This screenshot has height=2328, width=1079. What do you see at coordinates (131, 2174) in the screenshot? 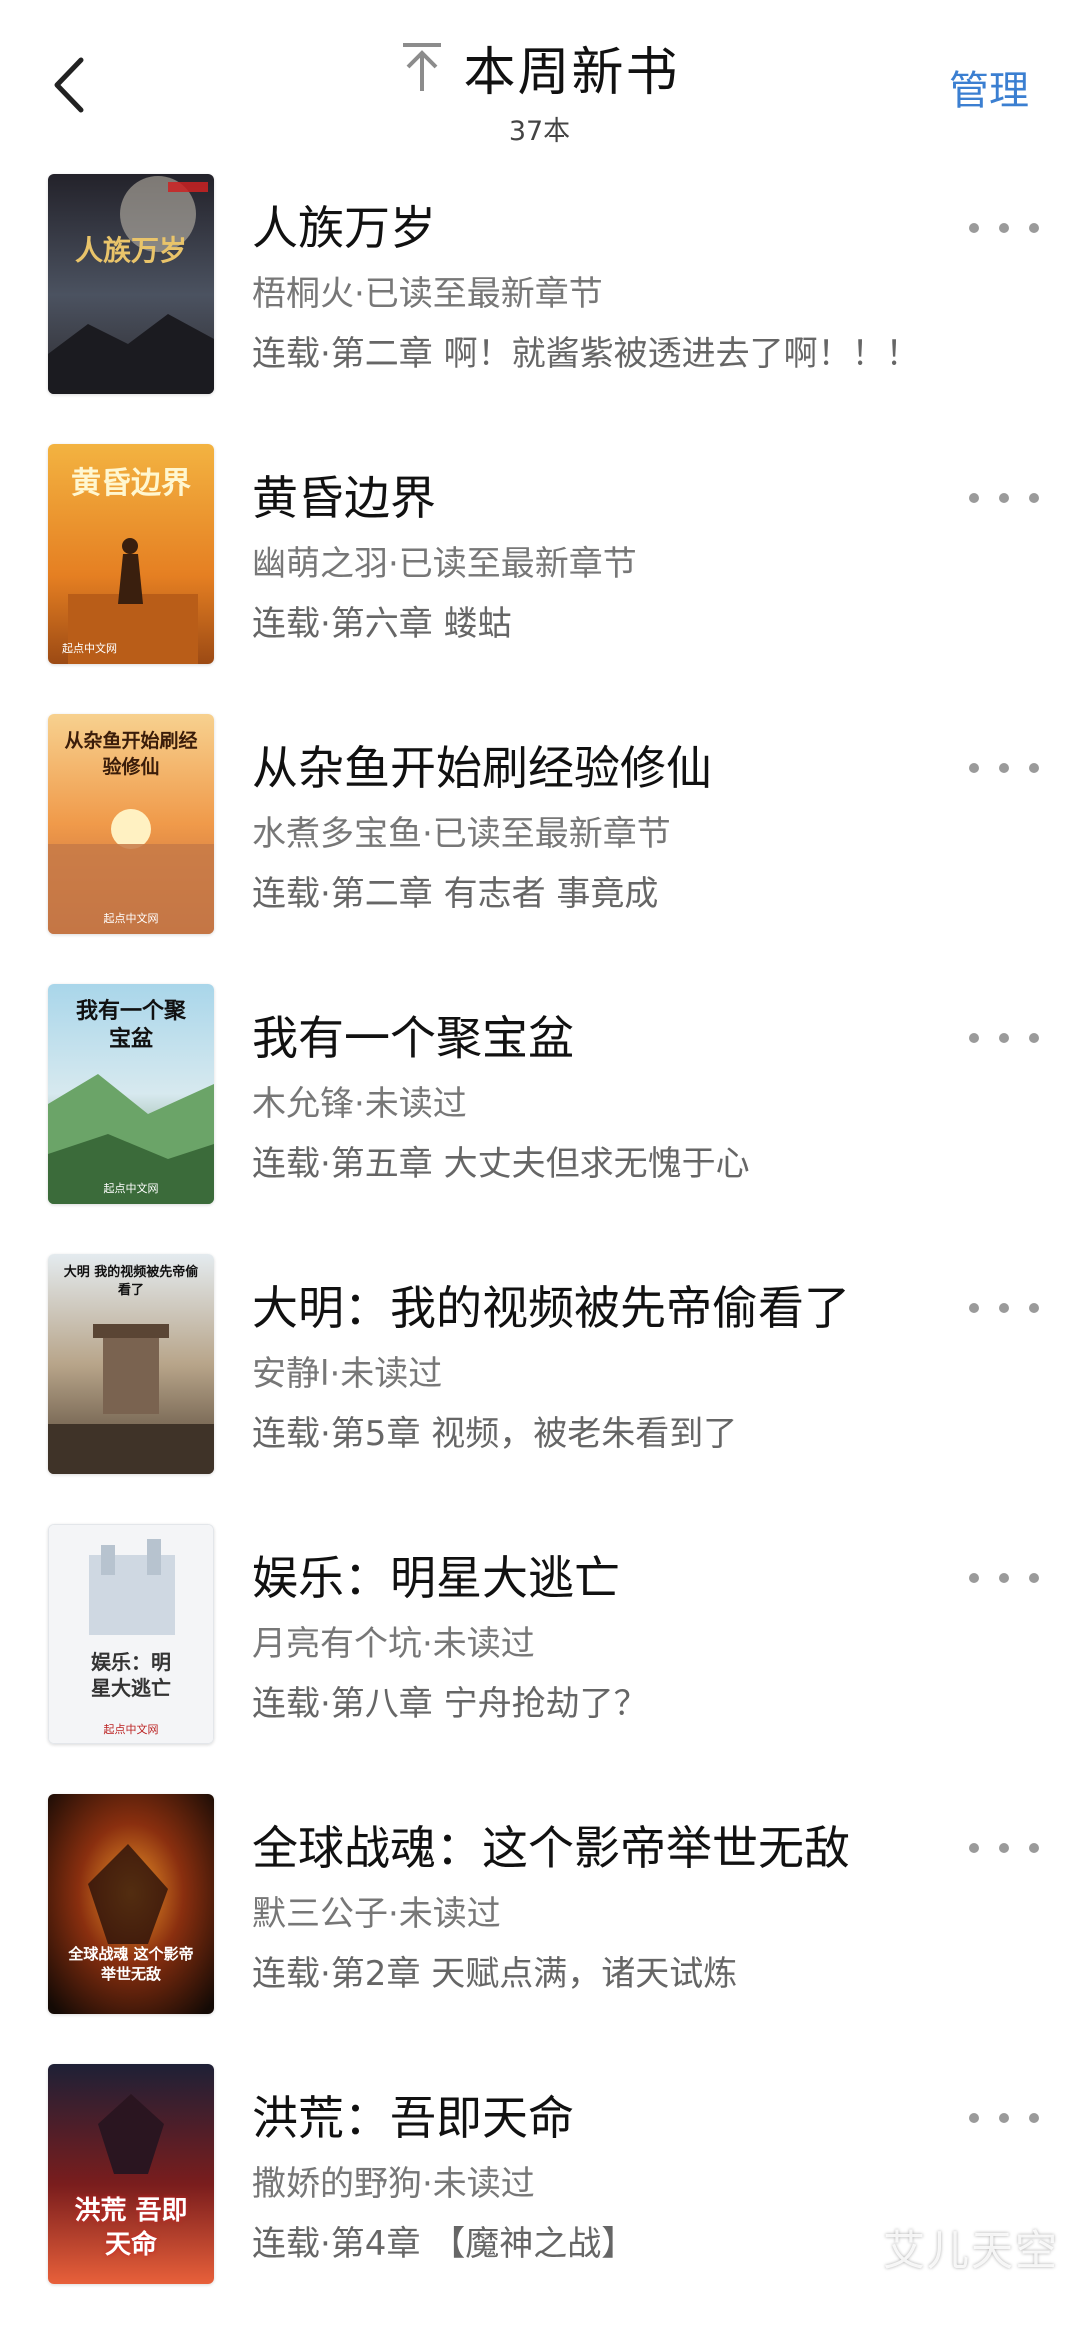
I see `book-cover: 洪荒 吾即天命` at bounding box center [131, 2174].